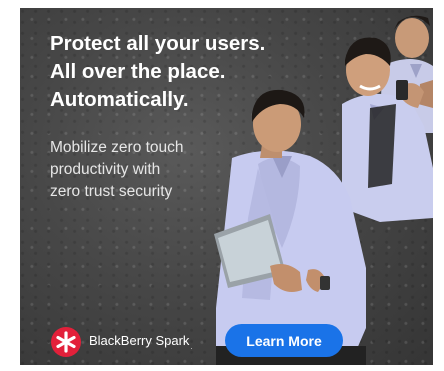 This screenshot has height=371, width=444. Describe the element at coordinates (111, 191) in the screenshot. I see `subheadline-line-3: zero trust security` at that location.